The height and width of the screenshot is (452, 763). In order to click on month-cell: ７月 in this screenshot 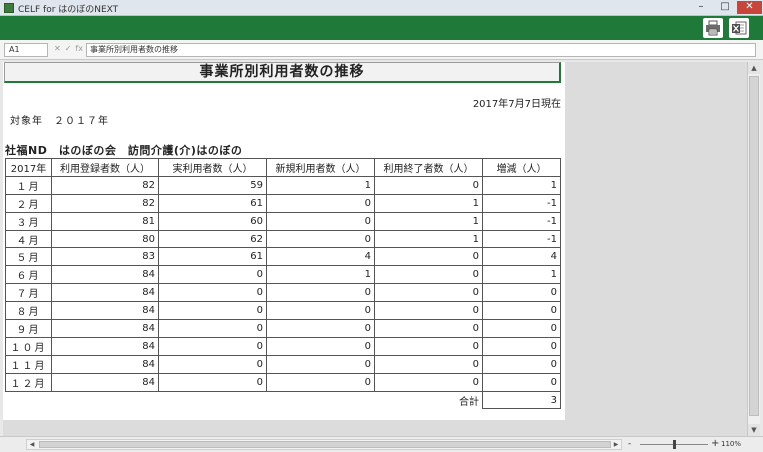, I will do `click(28, 293)`.